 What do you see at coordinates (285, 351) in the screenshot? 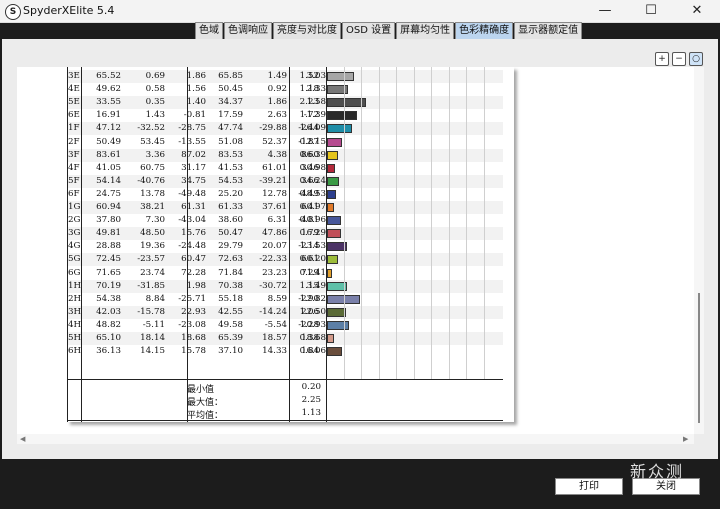
I see `table-row: 6H 36.13 14.15 15.78 37.10 14.33 16.06 0.84` at bounding box center [285, 351].